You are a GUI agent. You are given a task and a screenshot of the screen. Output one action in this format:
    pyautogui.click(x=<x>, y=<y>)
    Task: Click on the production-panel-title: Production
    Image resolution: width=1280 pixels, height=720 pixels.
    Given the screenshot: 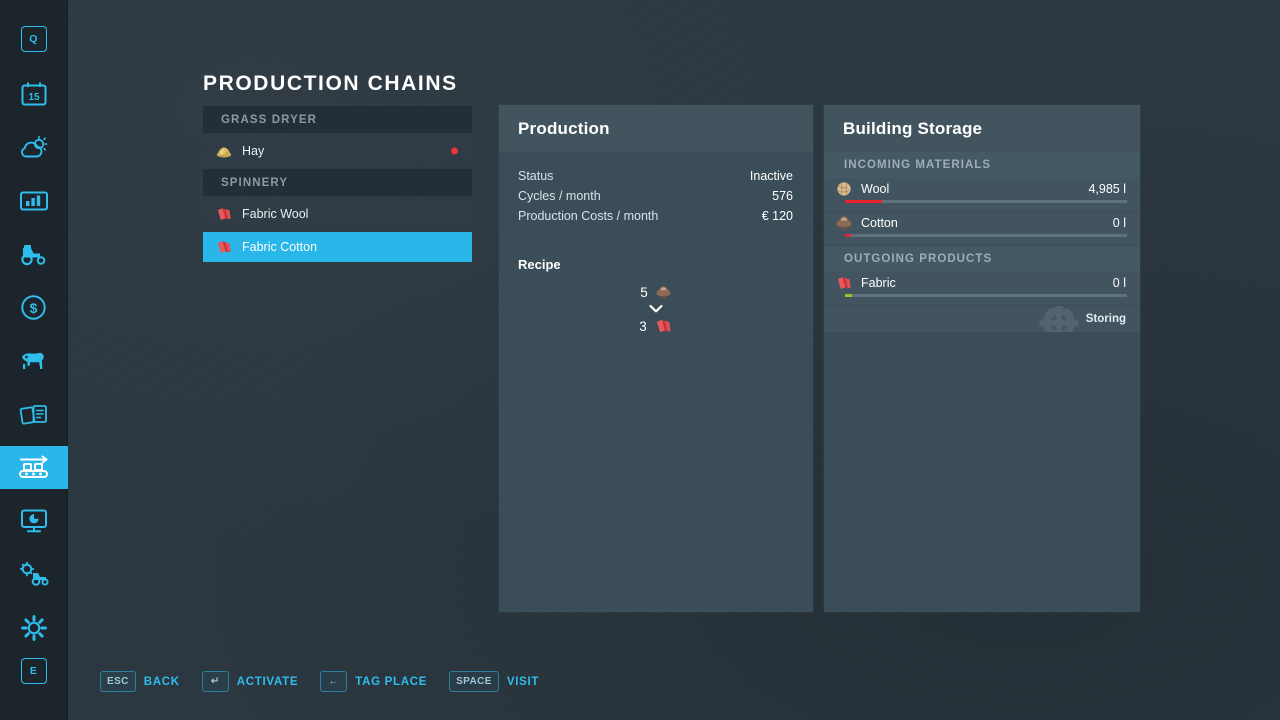 What is the action you would take?
    pyautogui.click(x=656, y=128)
    